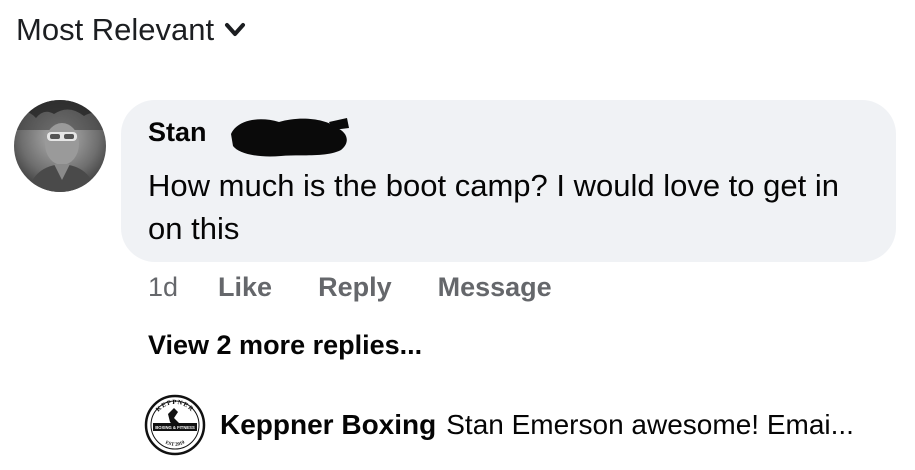  Describe the element at coordinates (175, 427) in the screenshot. I see `svg-text: BOXING & FITNESS` at that location.